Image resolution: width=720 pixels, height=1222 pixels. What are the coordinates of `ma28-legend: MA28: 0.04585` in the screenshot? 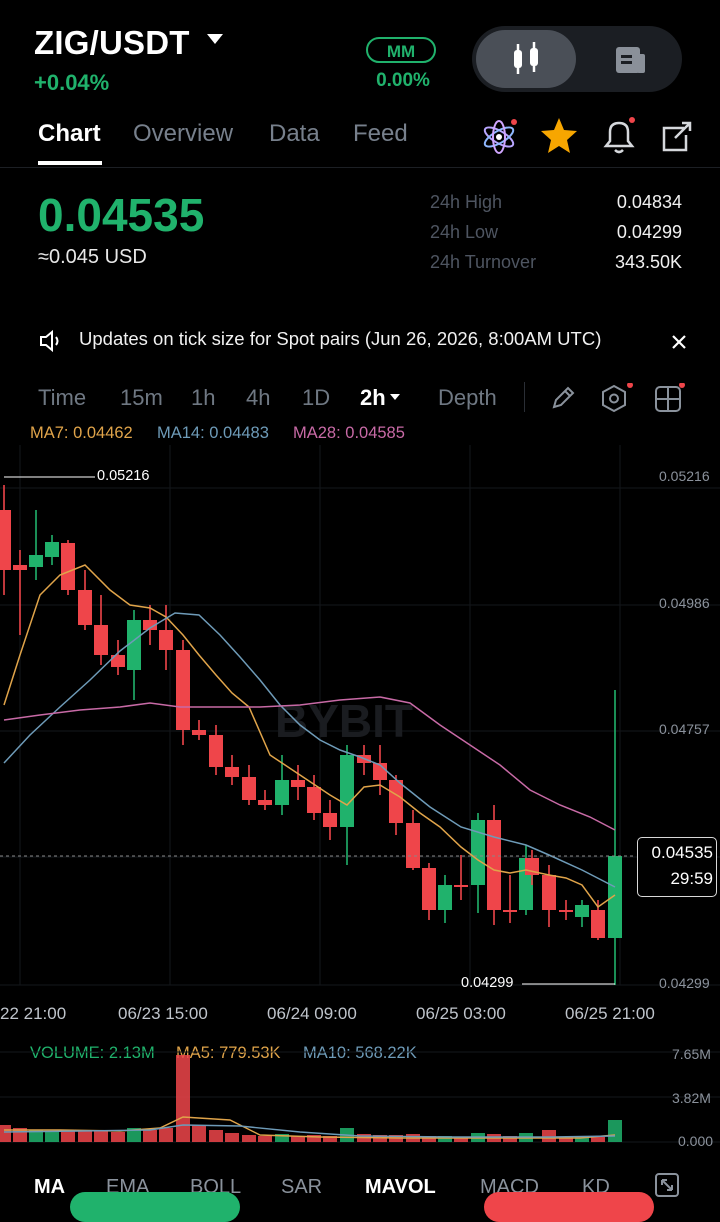 It's located at (349, 433).